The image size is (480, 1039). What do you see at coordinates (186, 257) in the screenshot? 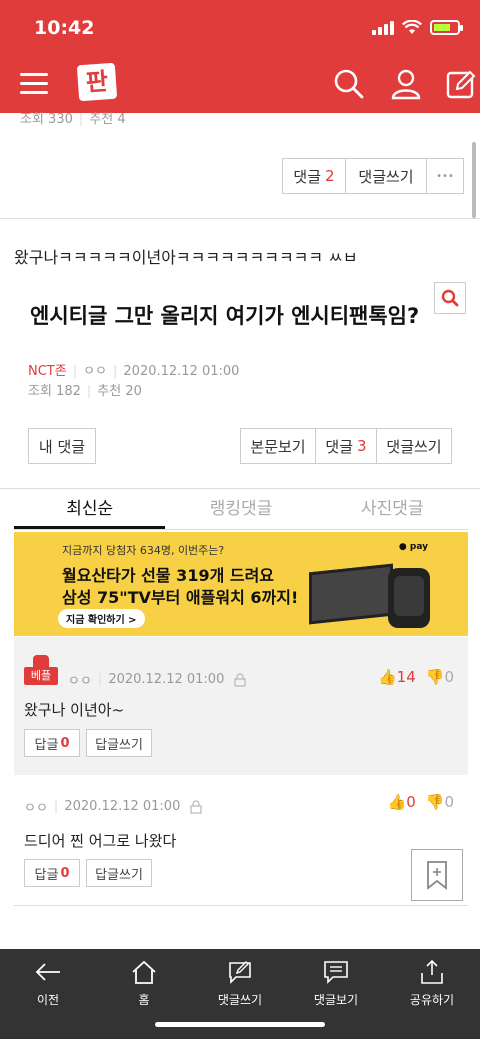
I see `post-description: 왔구나ㅋㅋㅋㅋㅋ이년아ㅋㅋㅋㅋㅋㅋㅋㅋㅋㅋ ㅆㅂ` at bounding box center [186, 257].